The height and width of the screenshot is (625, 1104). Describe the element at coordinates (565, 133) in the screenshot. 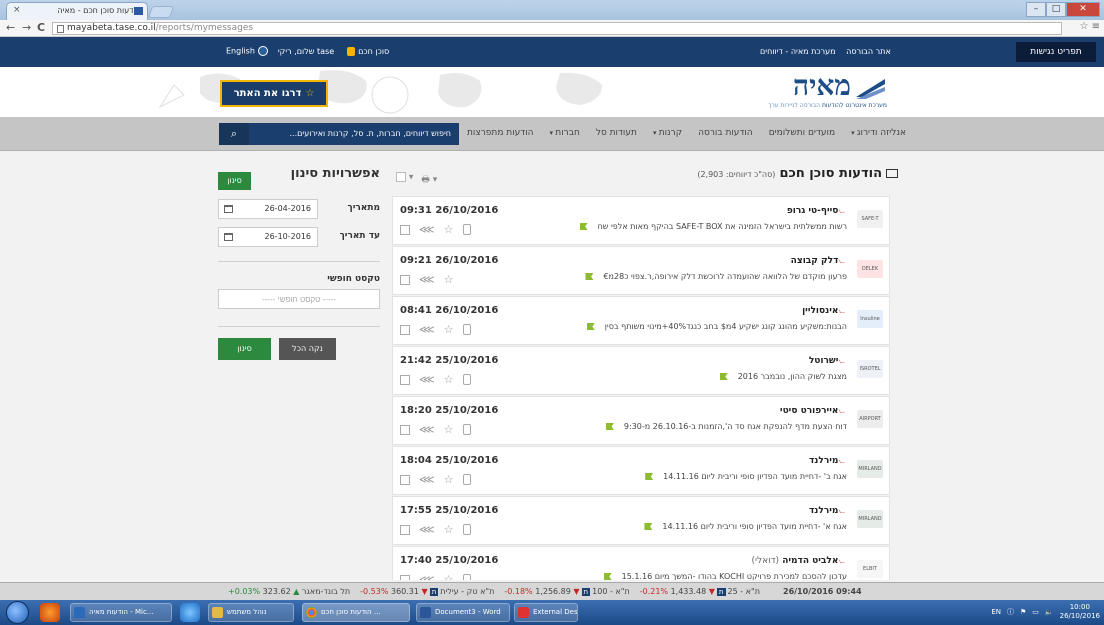

I see `menu-item-companies: חברות` at that location.